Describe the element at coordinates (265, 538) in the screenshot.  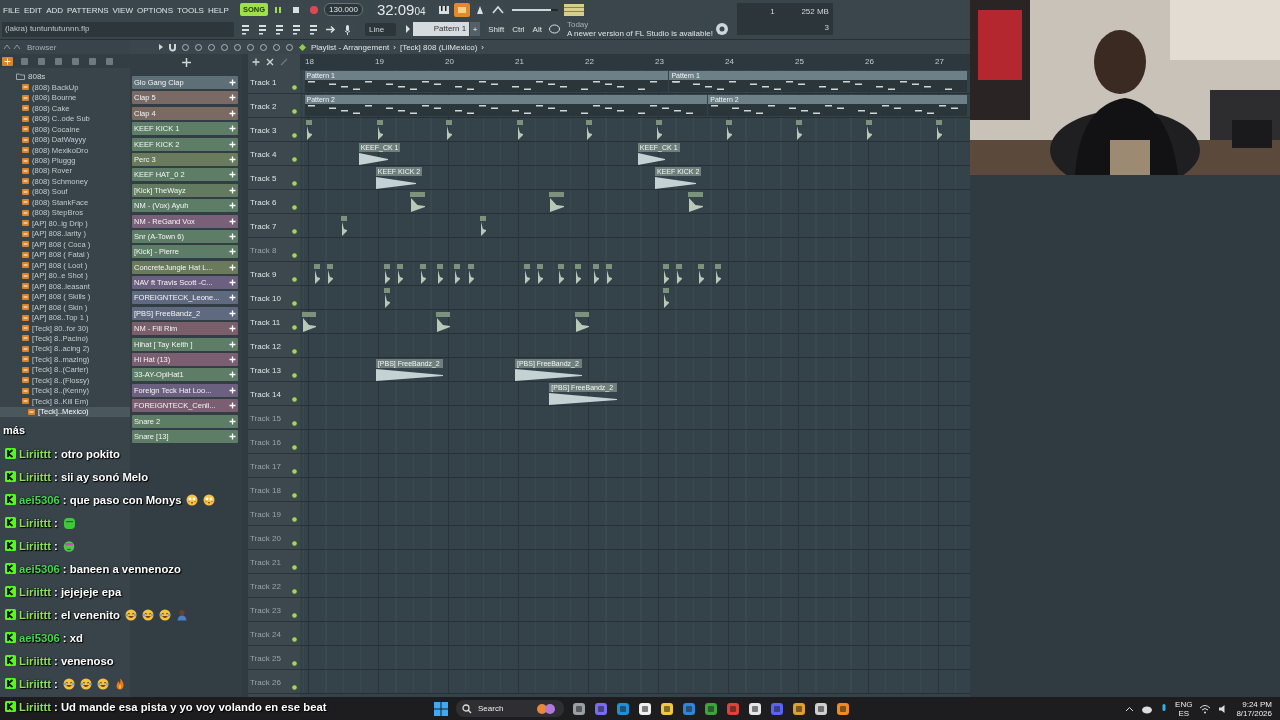
I see `track-name: Track 20` at that location.